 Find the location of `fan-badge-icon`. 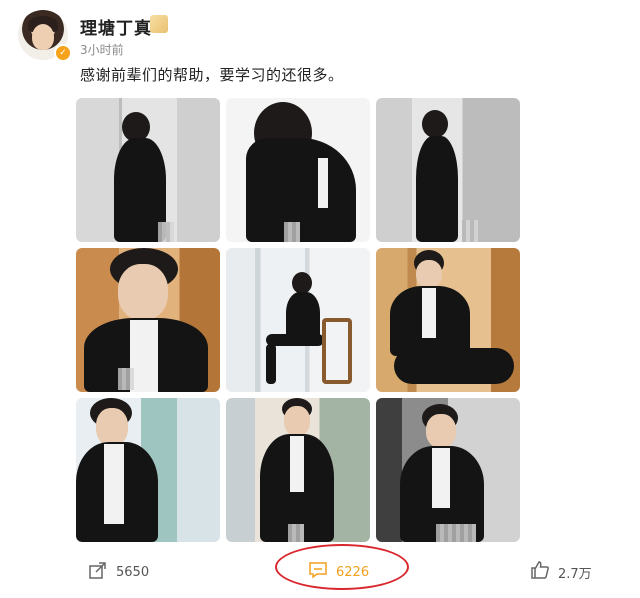

fan-badge-icon is located at coordinates (159, 24).